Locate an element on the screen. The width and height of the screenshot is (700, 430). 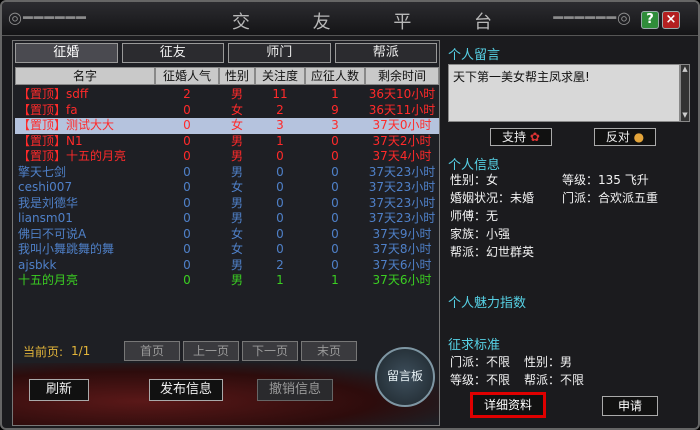
criteria-guild: 帮派：不限 is located at coordinates (554, 380).